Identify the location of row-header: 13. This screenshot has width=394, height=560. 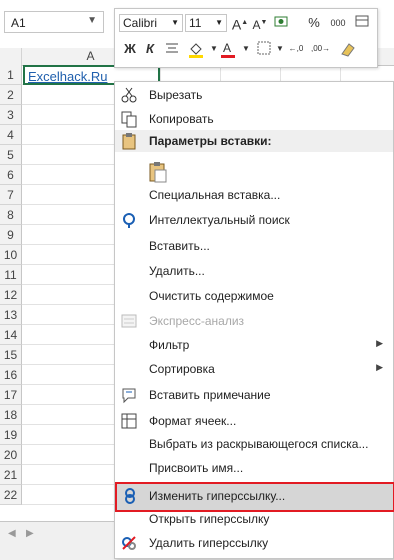
(11, 315).